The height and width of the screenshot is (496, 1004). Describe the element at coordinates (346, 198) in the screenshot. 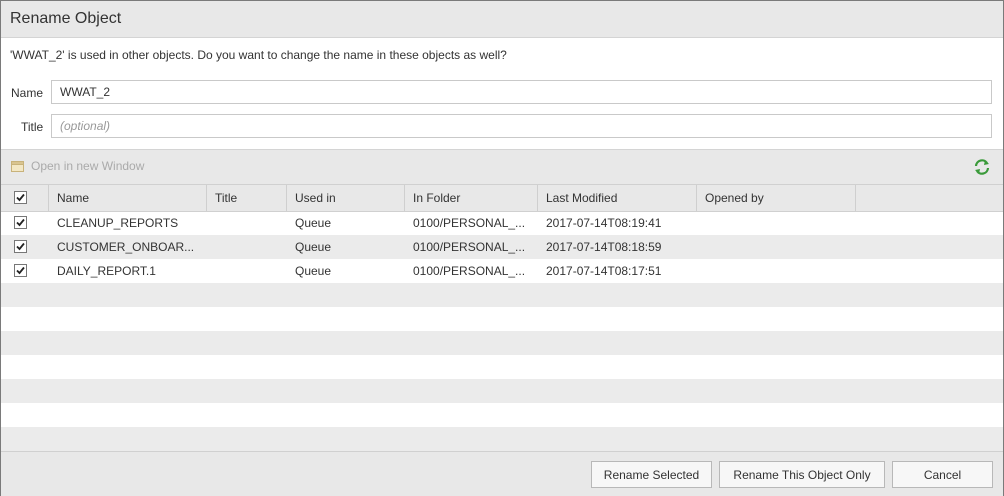

I see `column-header-used-in: Used in` at that location.